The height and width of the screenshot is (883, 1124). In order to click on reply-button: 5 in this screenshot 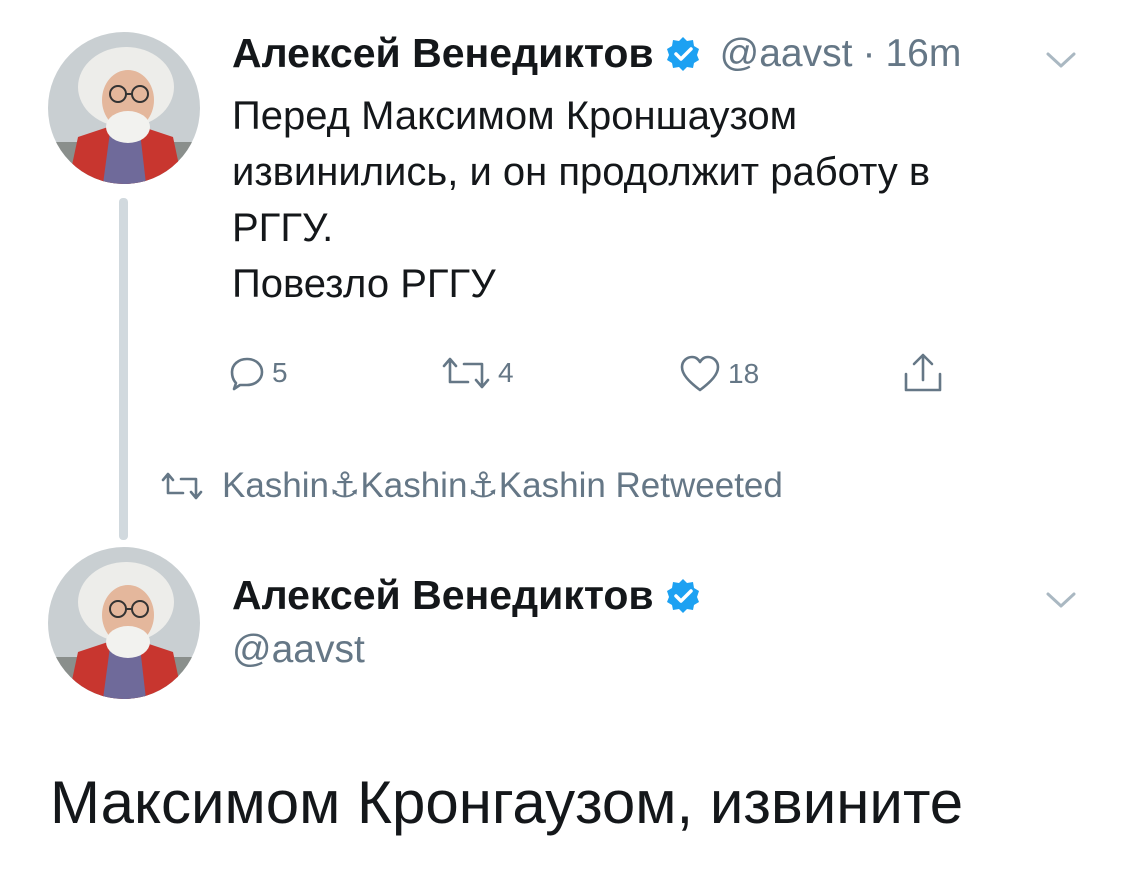, I will do `click(258, 373)`.